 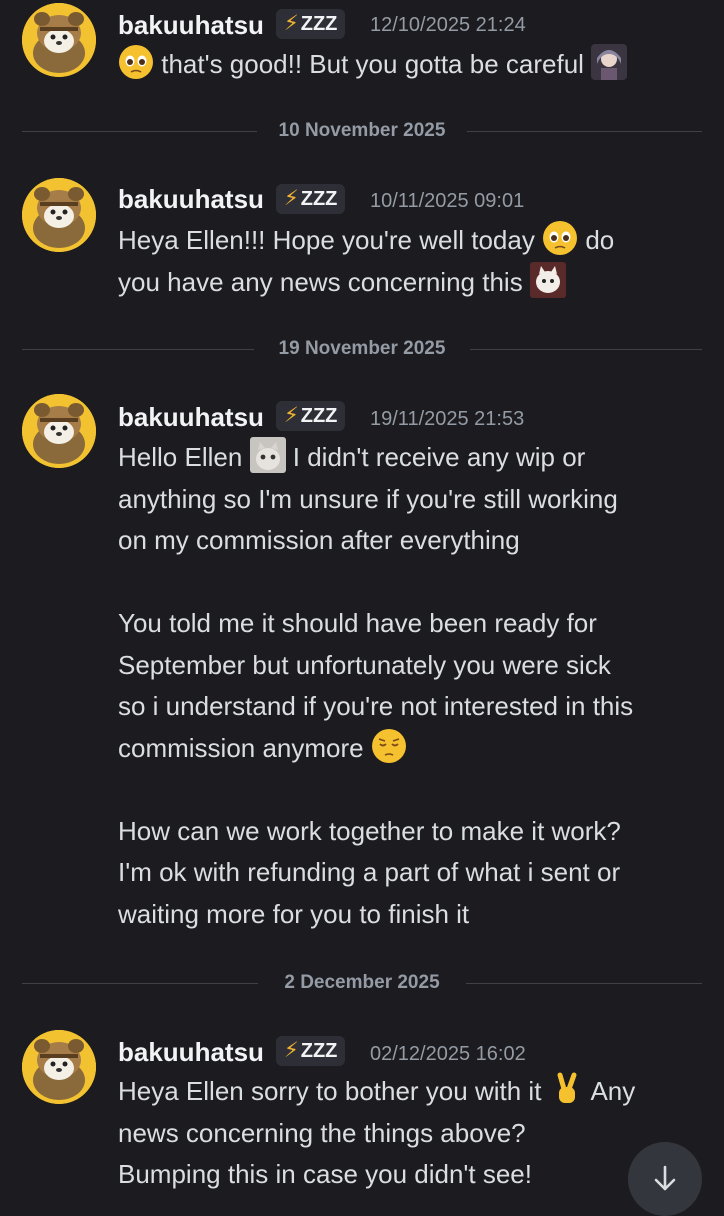 What do you see at coordinates (319, 540) in the screenshot?
I see `message-text: on my commission after everything` at bounding box center [319, 540].